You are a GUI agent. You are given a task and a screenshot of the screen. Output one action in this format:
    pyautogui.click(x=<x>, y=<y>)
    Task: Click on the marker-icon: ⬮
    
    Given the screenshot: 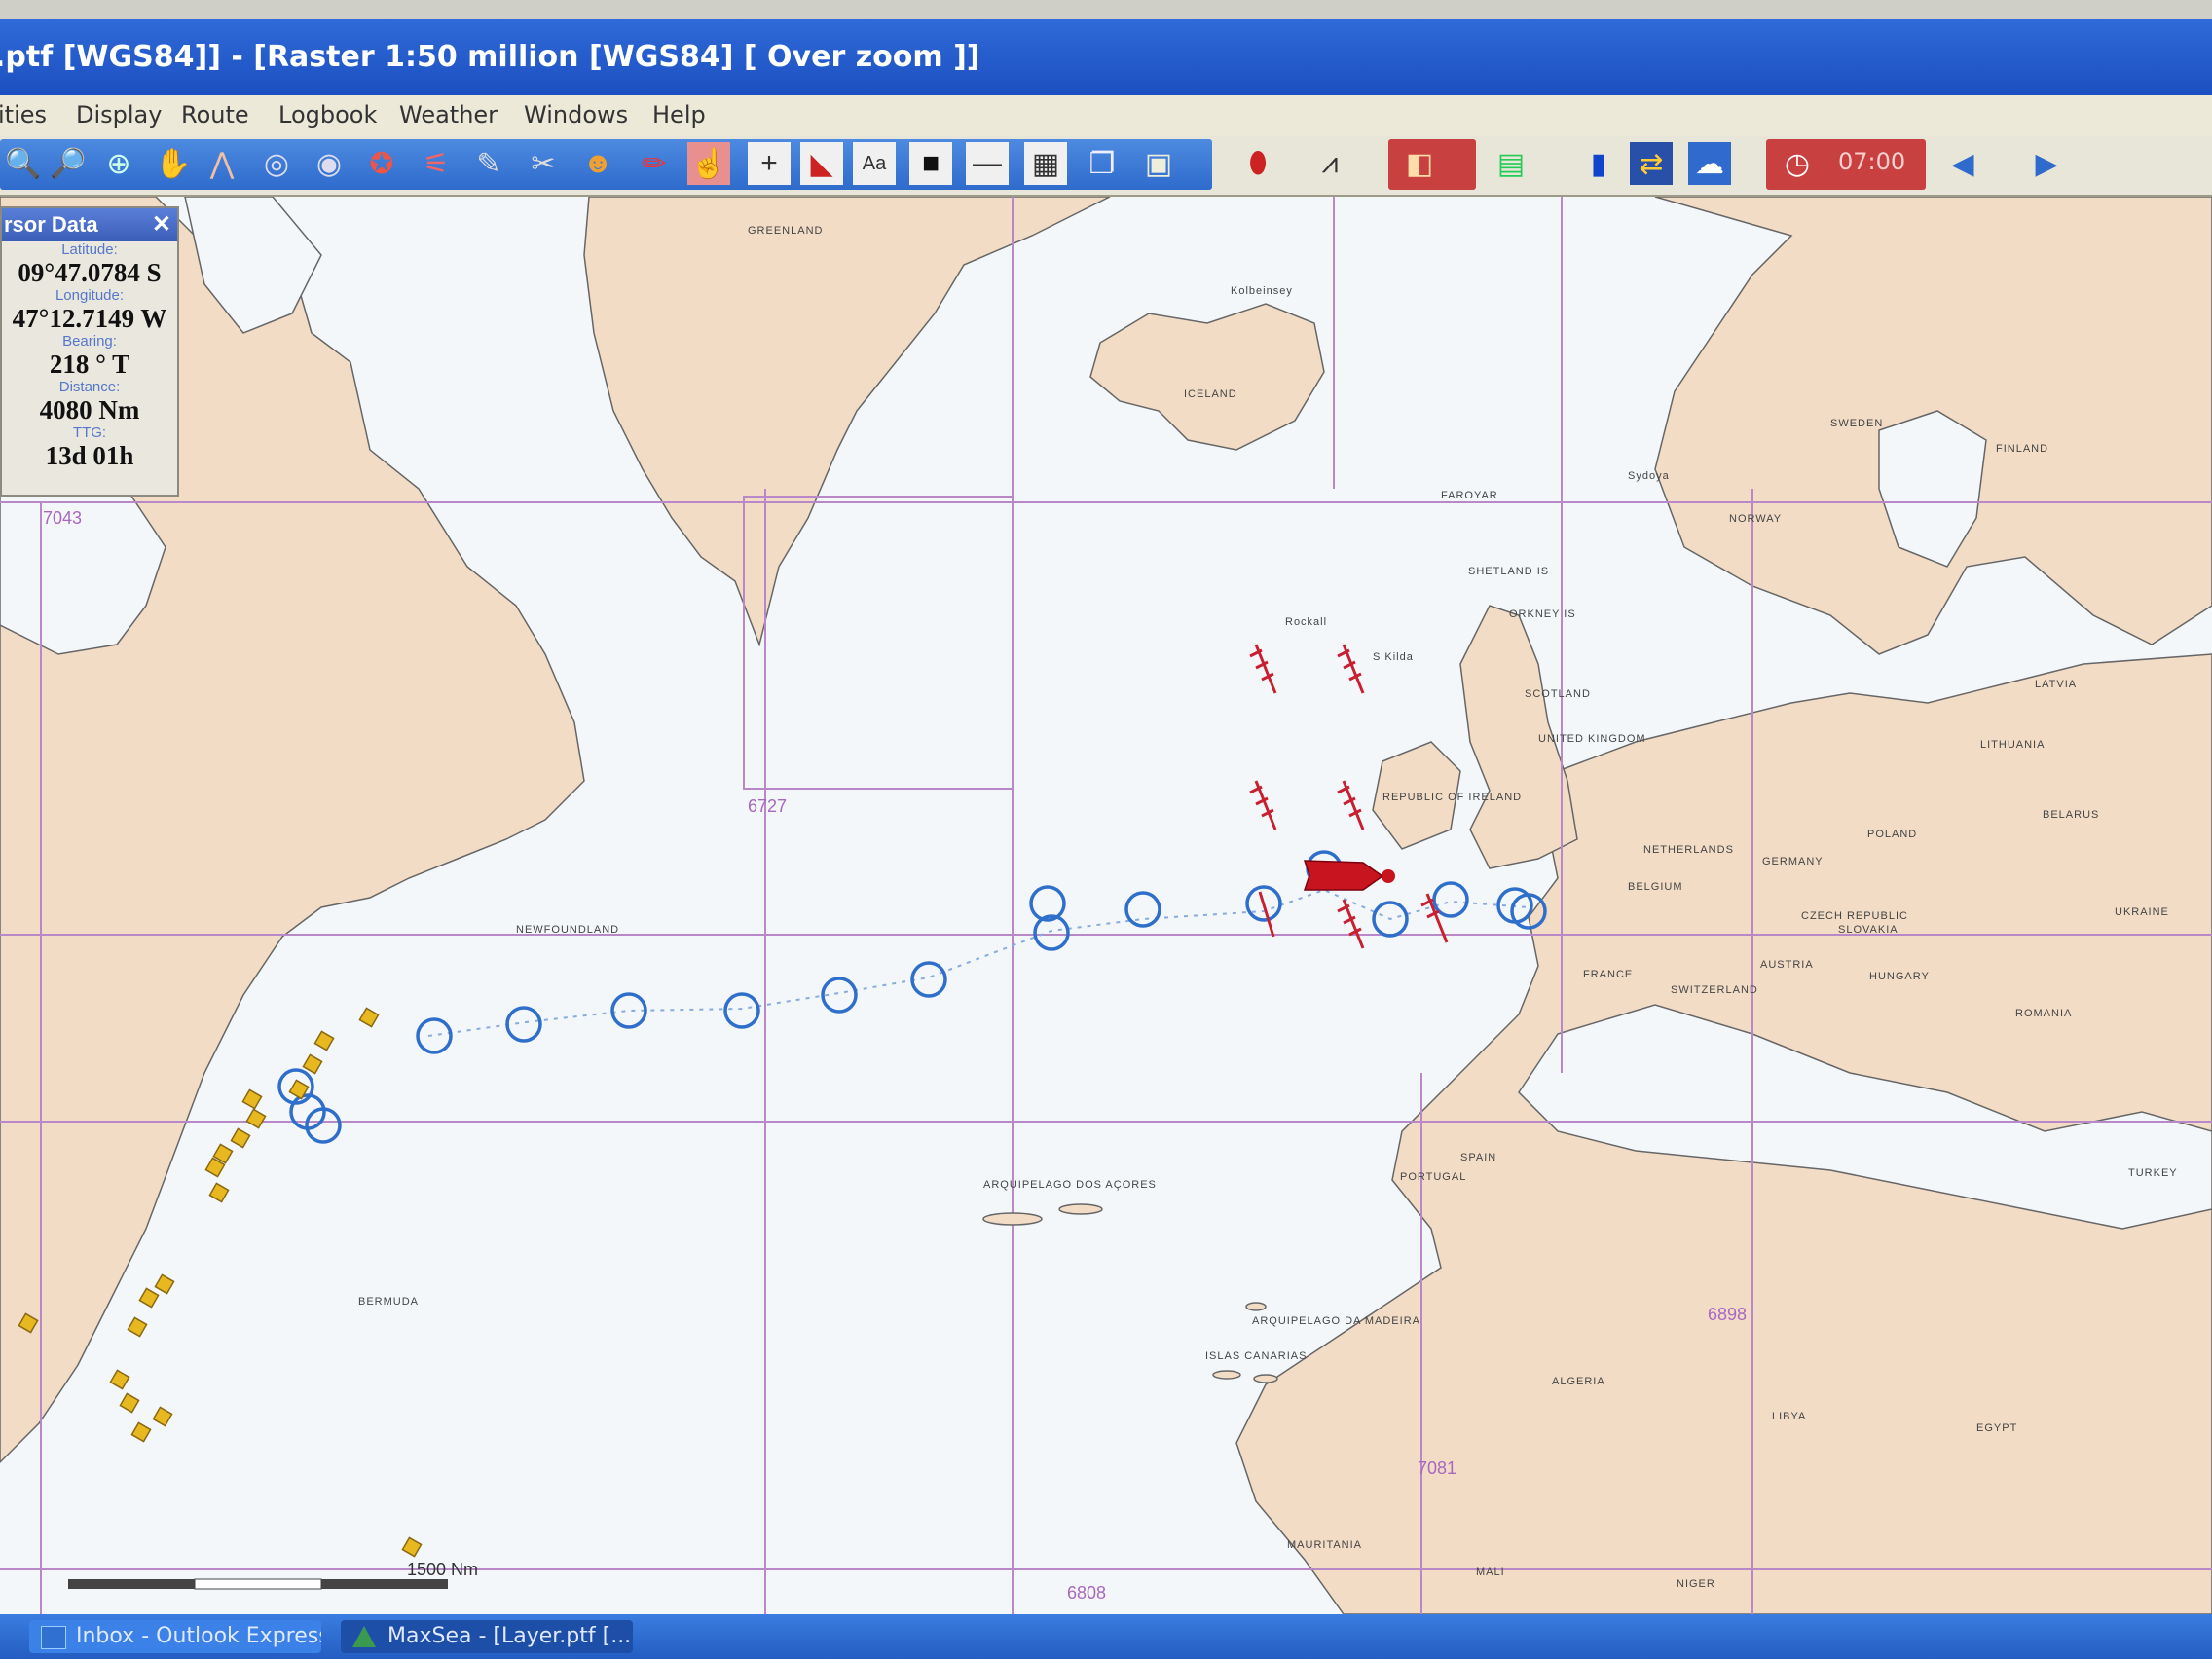 What is the action you would take?
    pyautogui.click(x=1257, y=163)
    